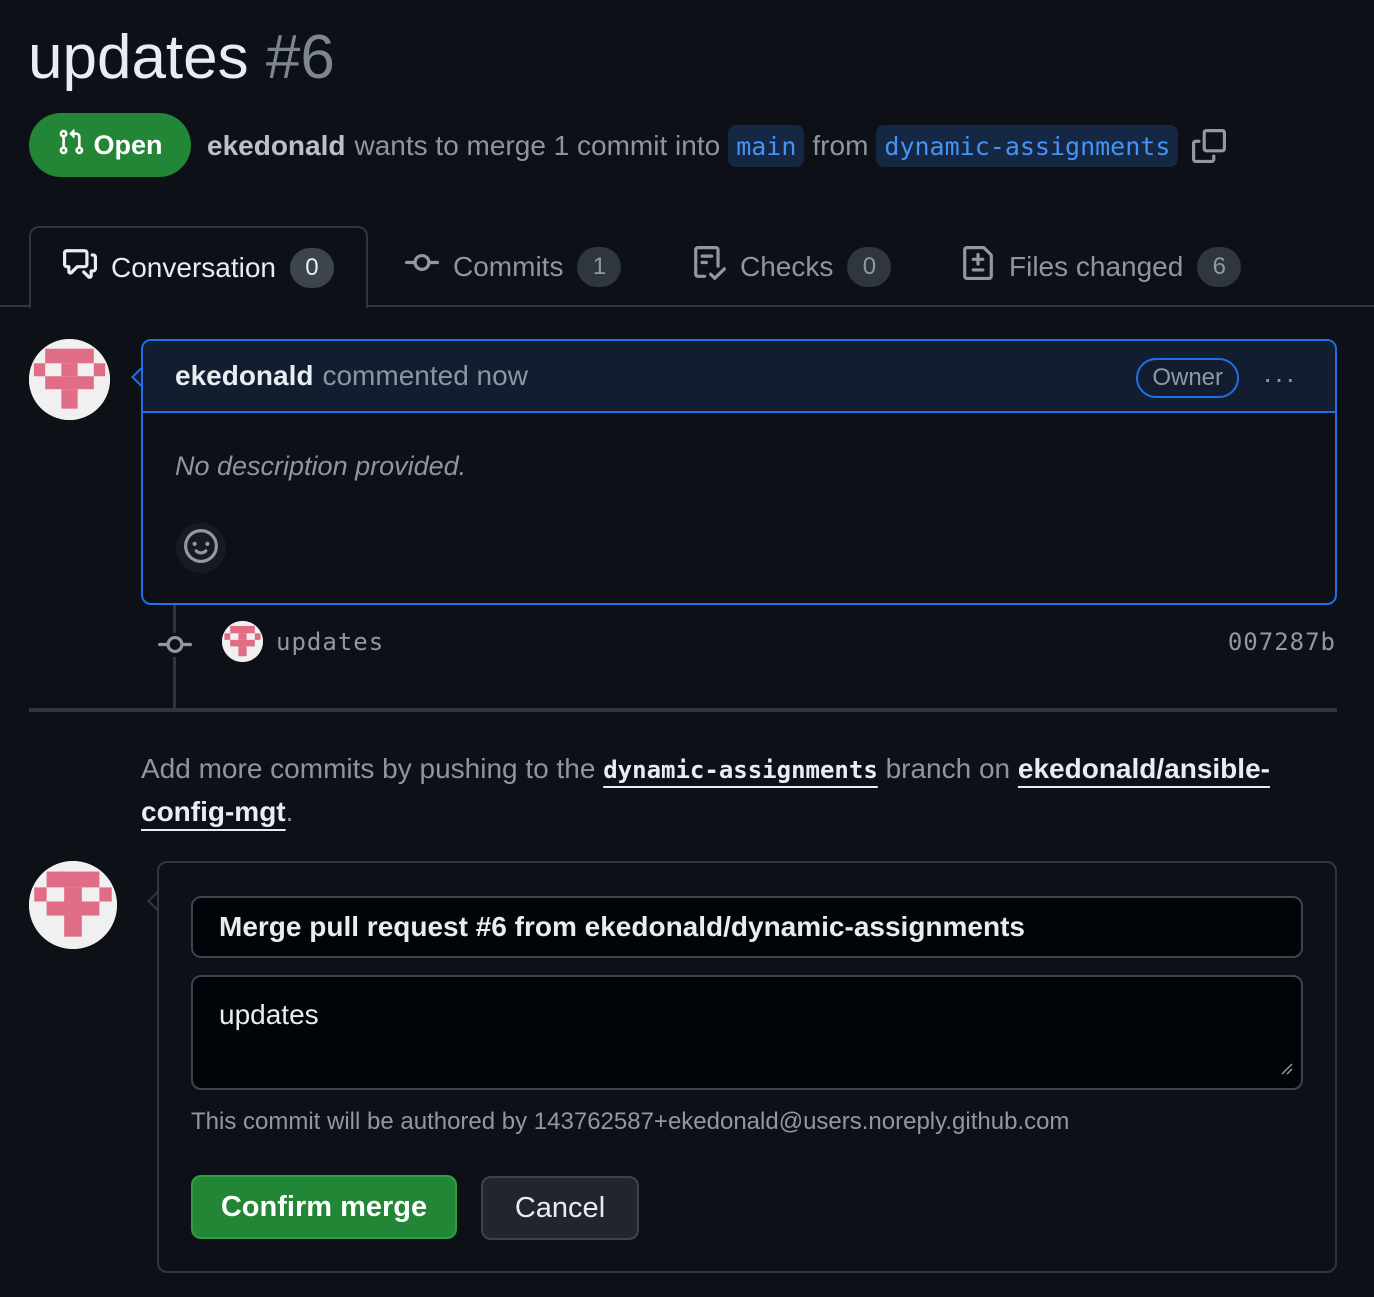 This screenshot has height=1297, width=1374. Describe the element at coordinates (300, 57) in the screenshot. I see `pr-number: #6` at that location.